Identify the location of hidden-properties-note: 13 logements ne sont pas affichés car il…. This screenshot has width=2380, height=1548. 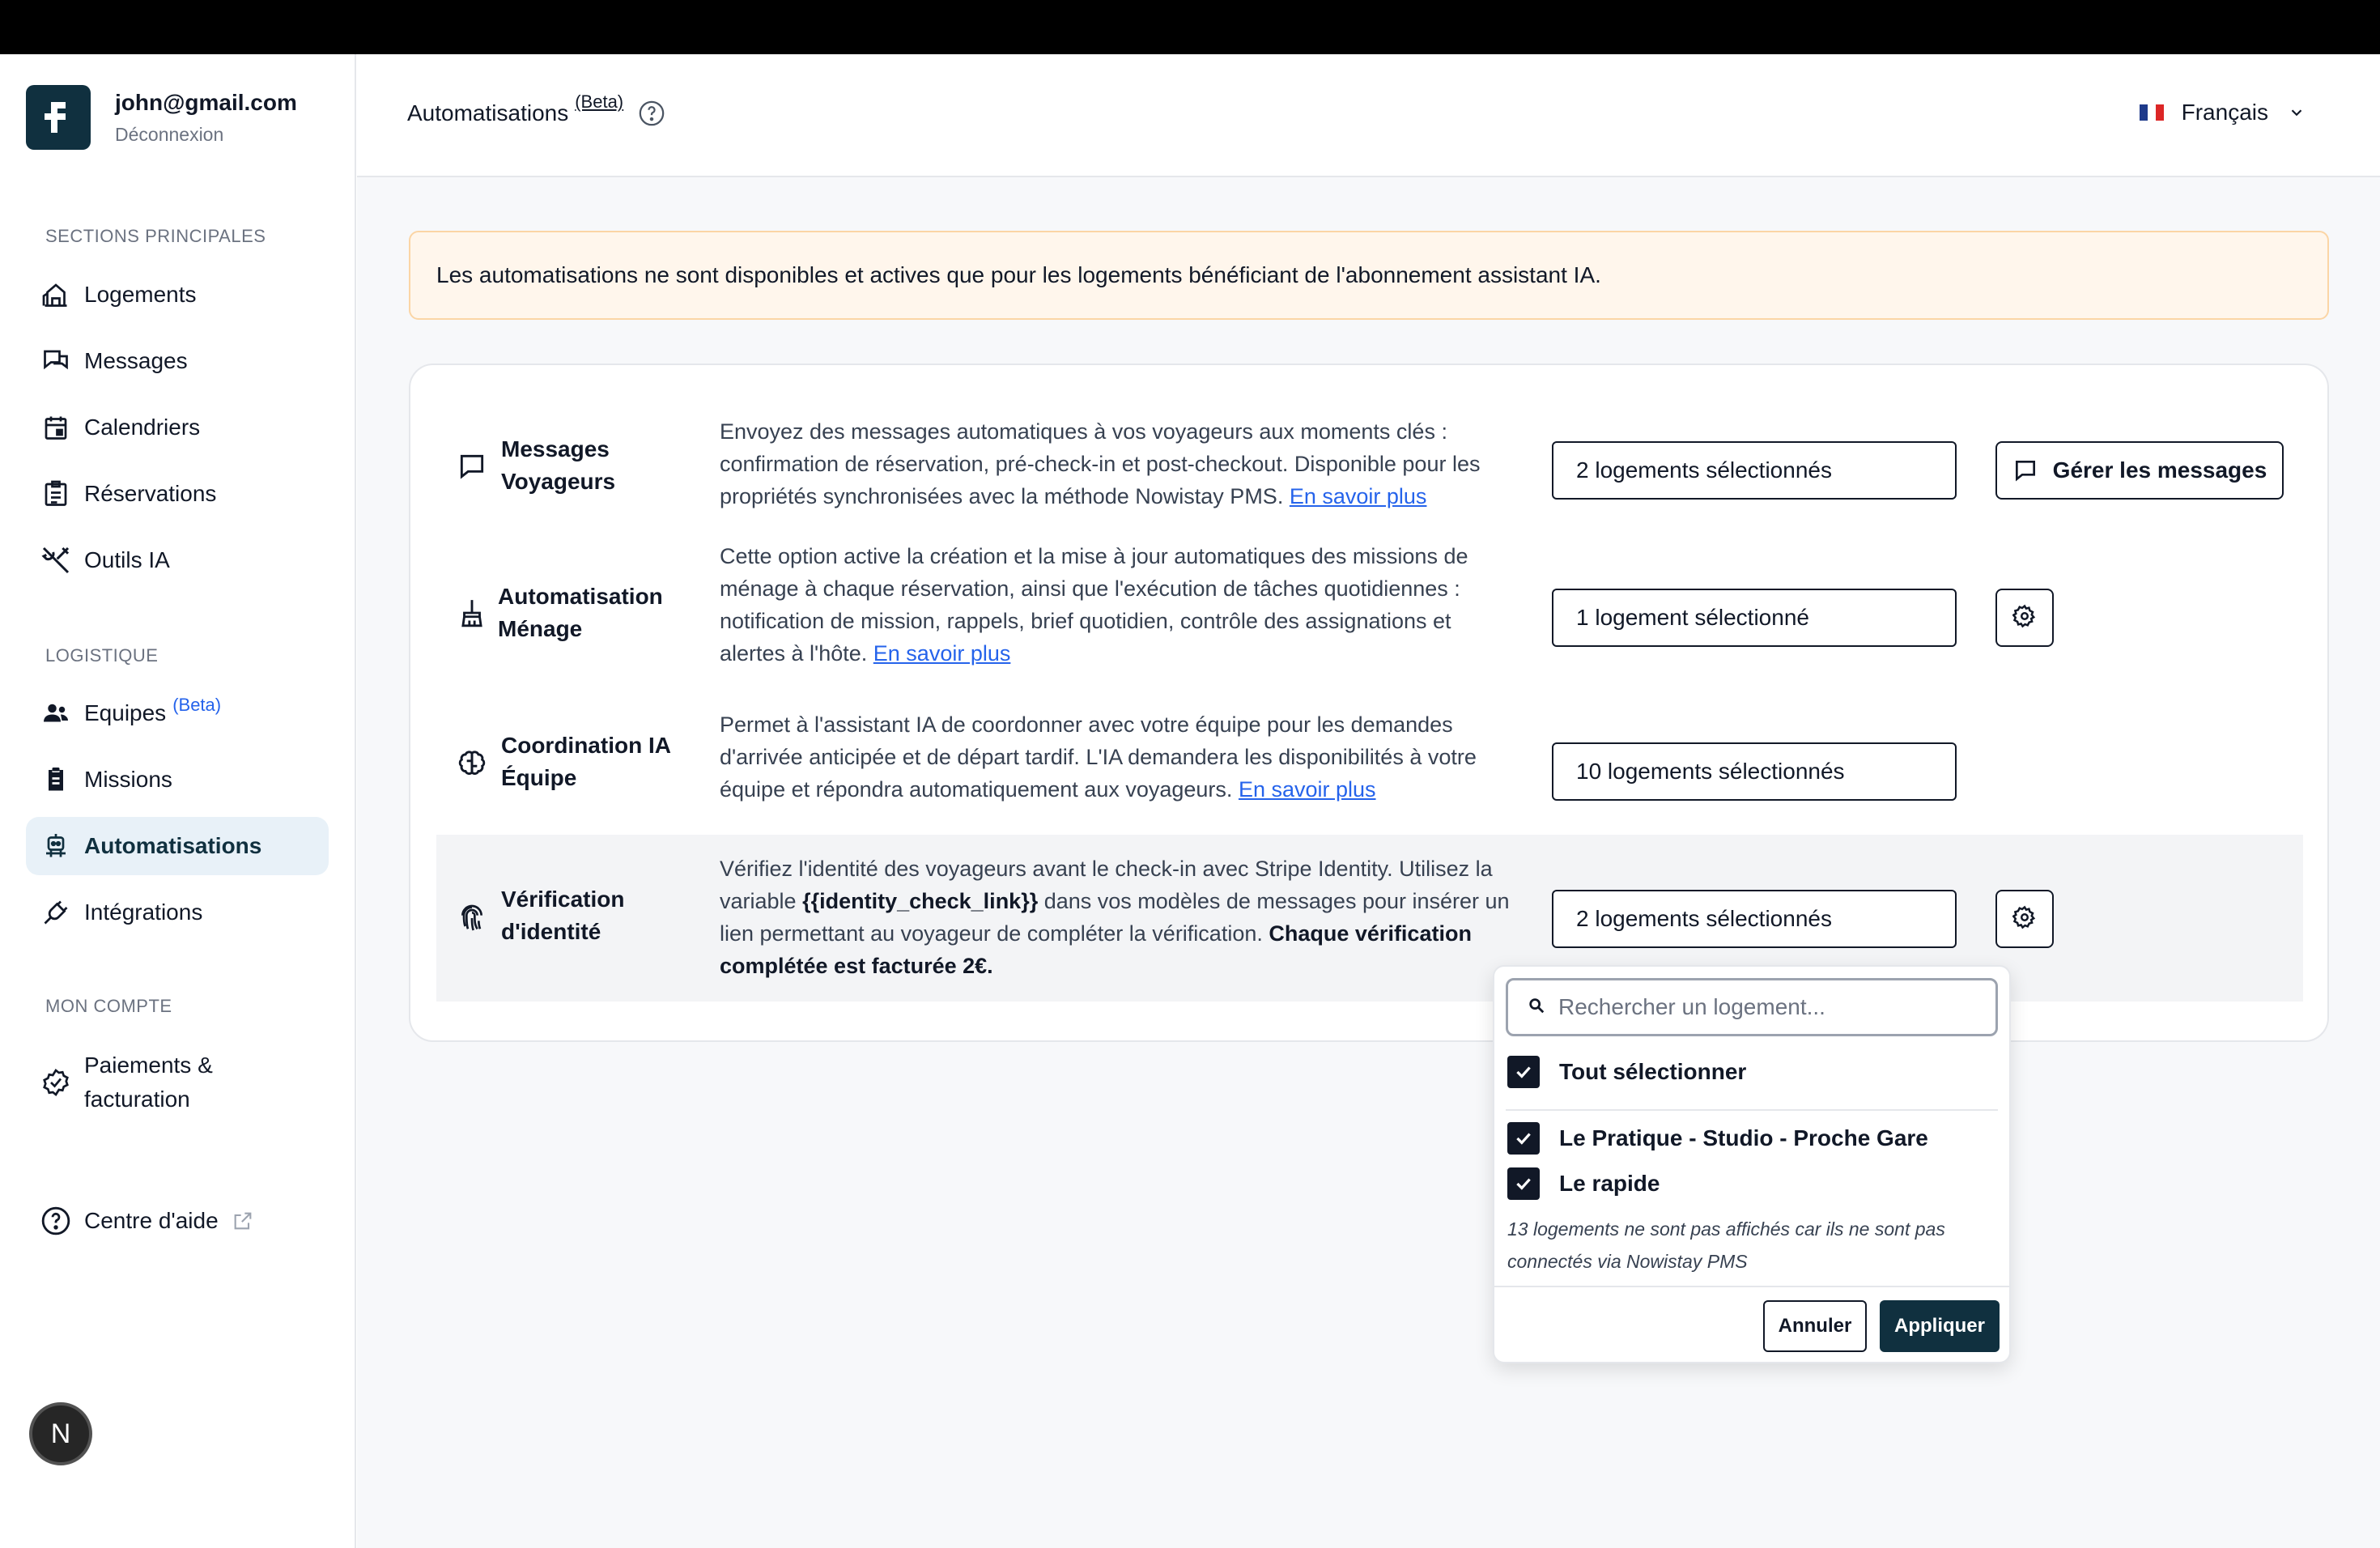
(1726, 1245).